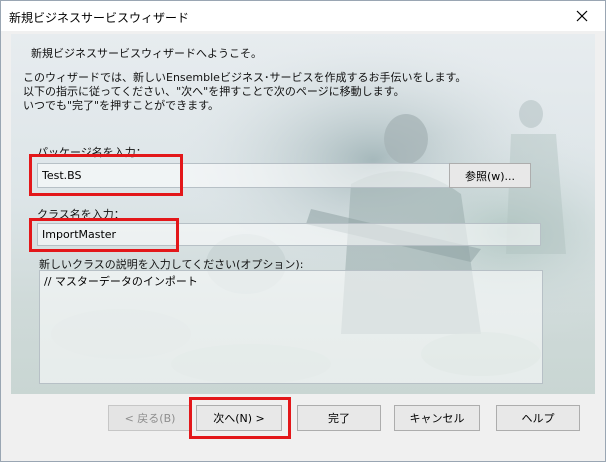 The width and height of the screenshot is (606, 462). I want to click on class-label: クラス名を入力：, so click(81, 214).